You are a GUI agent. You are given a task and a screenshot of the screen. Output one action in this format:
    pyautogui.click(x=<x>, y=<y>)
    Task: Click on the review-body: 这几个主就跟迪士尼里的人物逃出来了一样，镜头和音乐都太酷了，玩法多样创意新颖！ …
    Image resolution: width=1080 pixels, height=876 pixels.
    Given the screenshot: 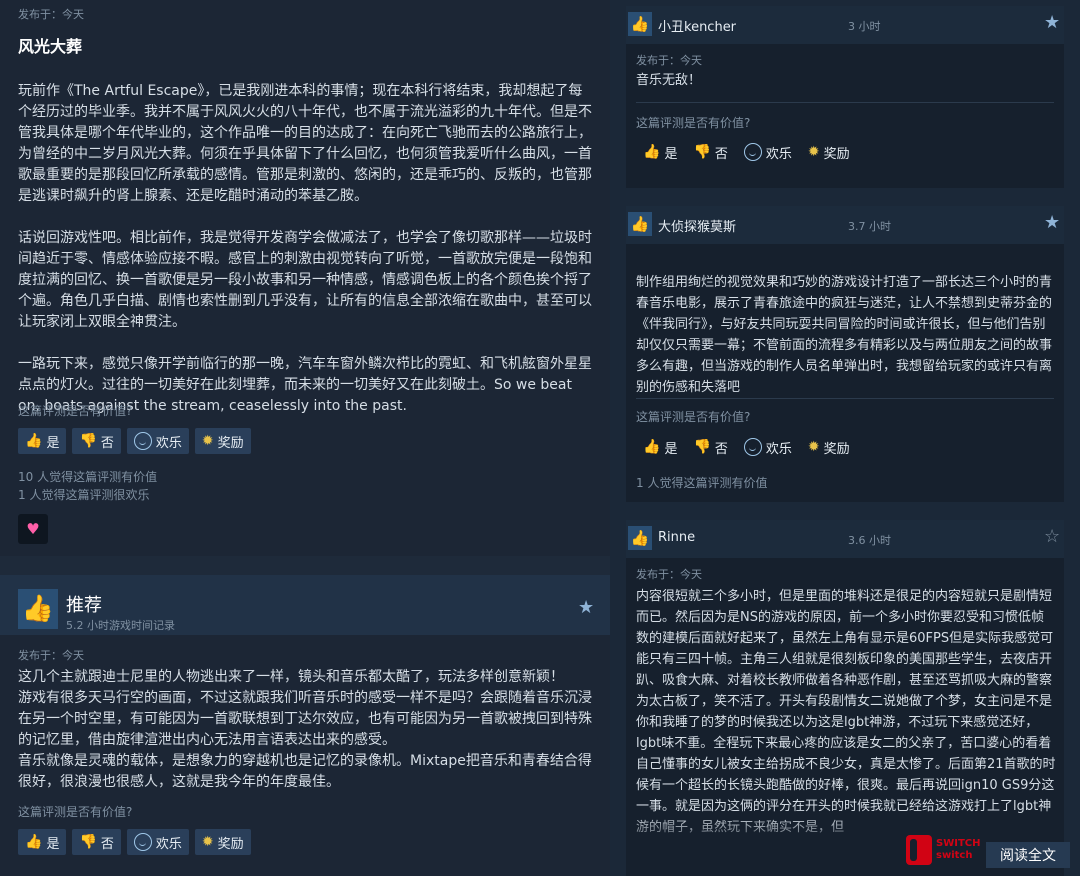 What is the action you would take?
    pyautogui.click(x=306, y=730)
    